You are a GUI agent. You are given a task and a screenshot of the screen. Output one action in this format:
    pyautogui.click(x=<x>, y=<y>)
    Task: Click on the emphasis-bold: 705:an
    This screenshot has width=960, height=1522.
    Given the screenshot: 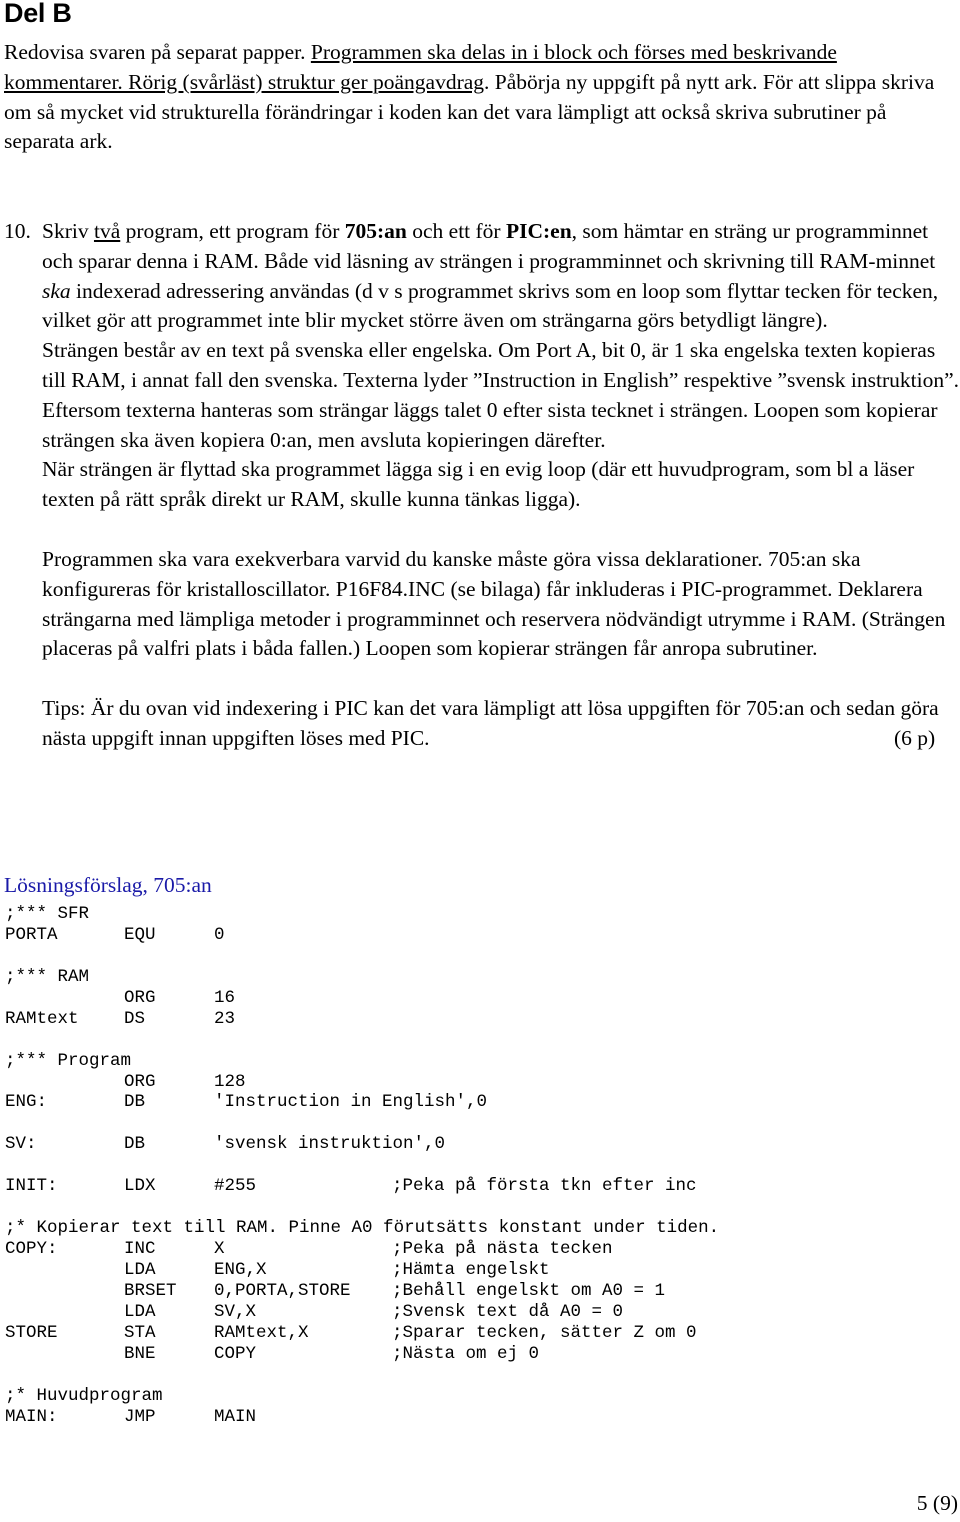 What is the action you would take?
    pyautogui.click(x=375, y=231)
    